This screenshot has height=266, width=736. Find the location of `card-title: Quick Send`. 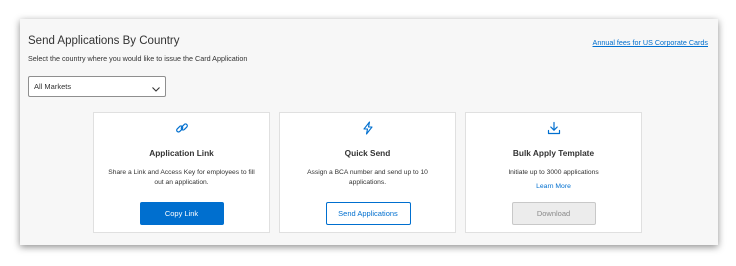

card-title: Quick Send is located at coordinates (367, 153).